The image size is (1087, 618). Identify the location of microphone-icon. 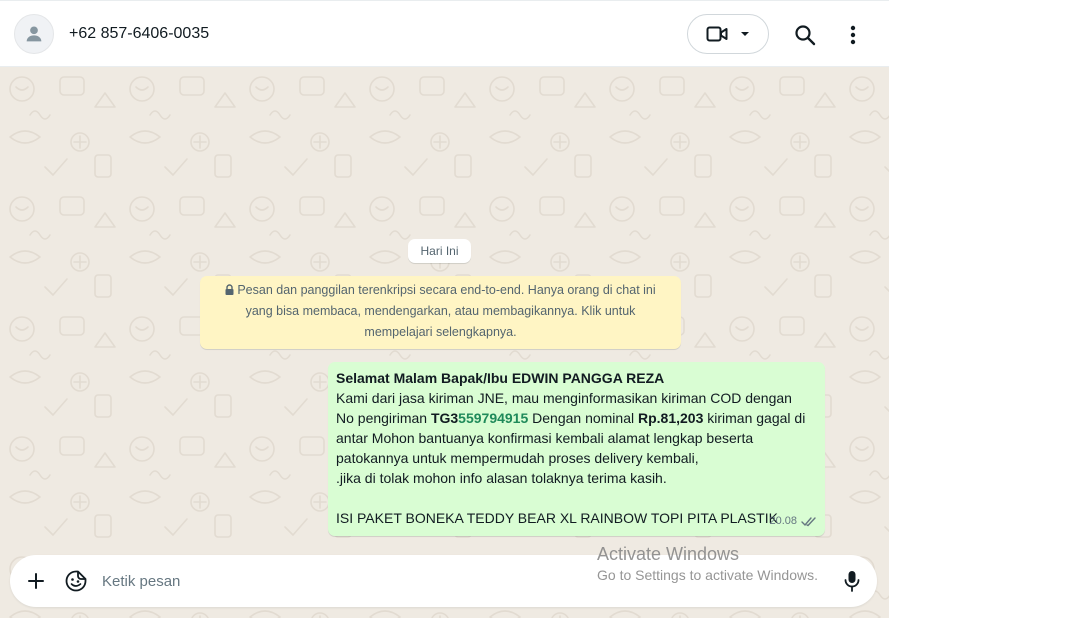
(852, 581).